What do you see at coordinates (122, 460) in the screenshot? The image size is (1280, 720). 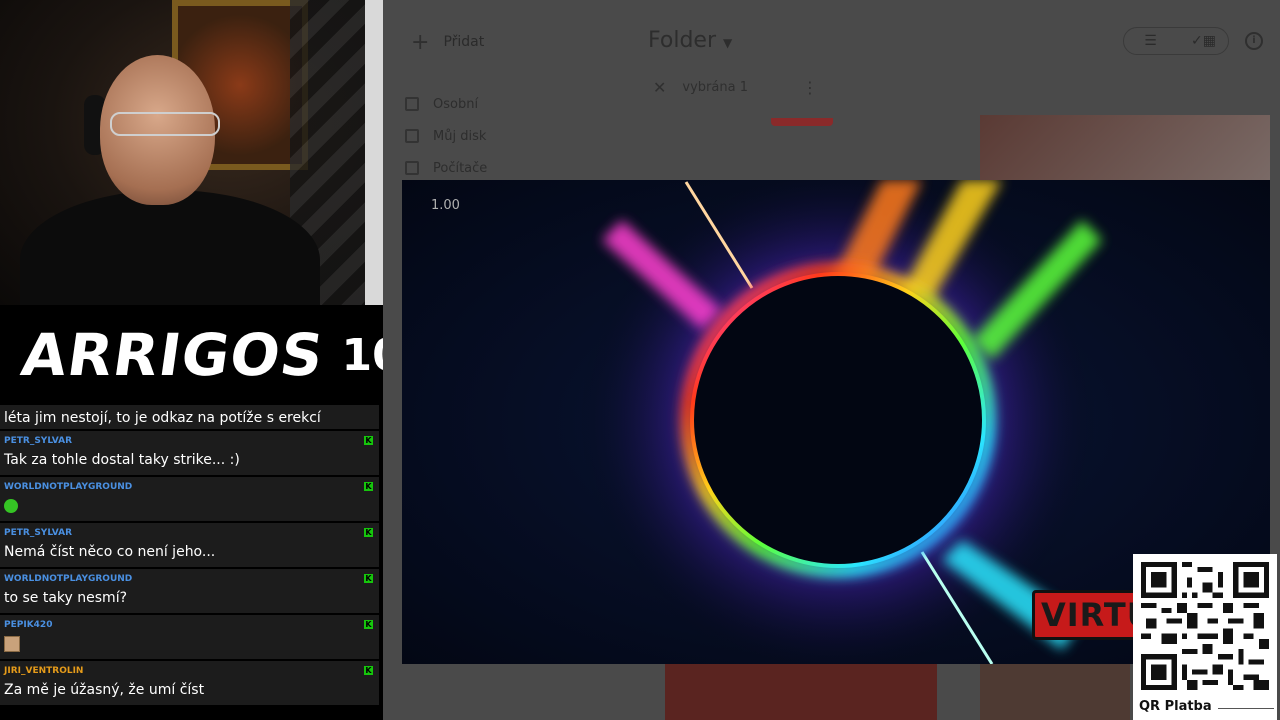 I see `chat-text: Tak za tohle dostal taky strike... :)` at bounding box center [122, 460].